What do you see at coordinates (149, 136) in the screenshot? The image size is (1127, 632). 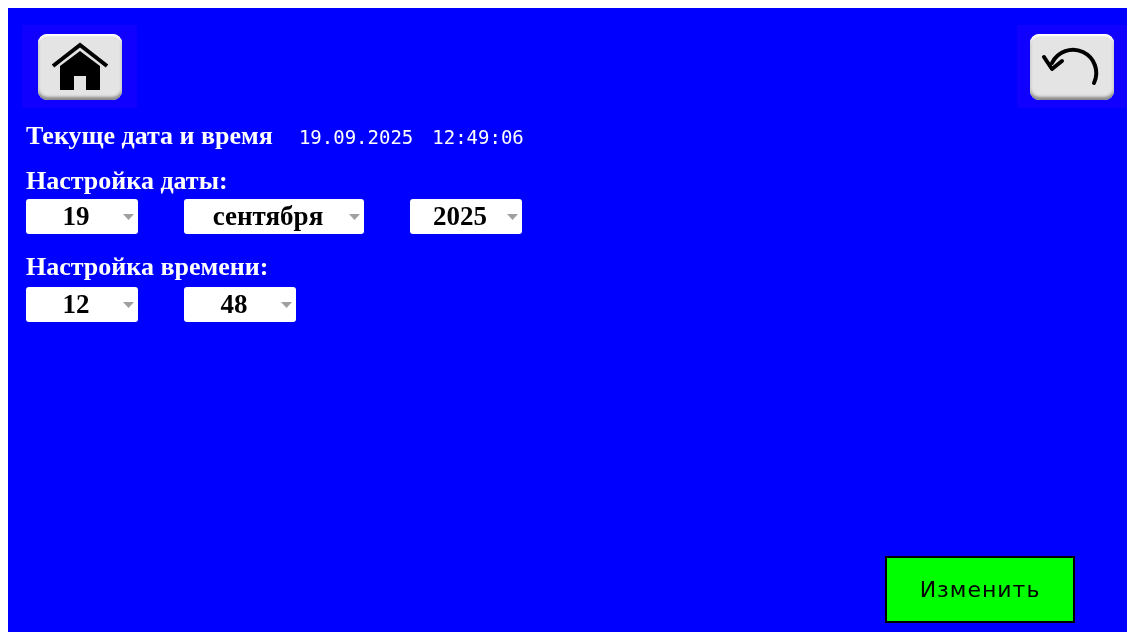 I see `current-datetime-label: Текуще дата и время` at bounding box center [149, 136].